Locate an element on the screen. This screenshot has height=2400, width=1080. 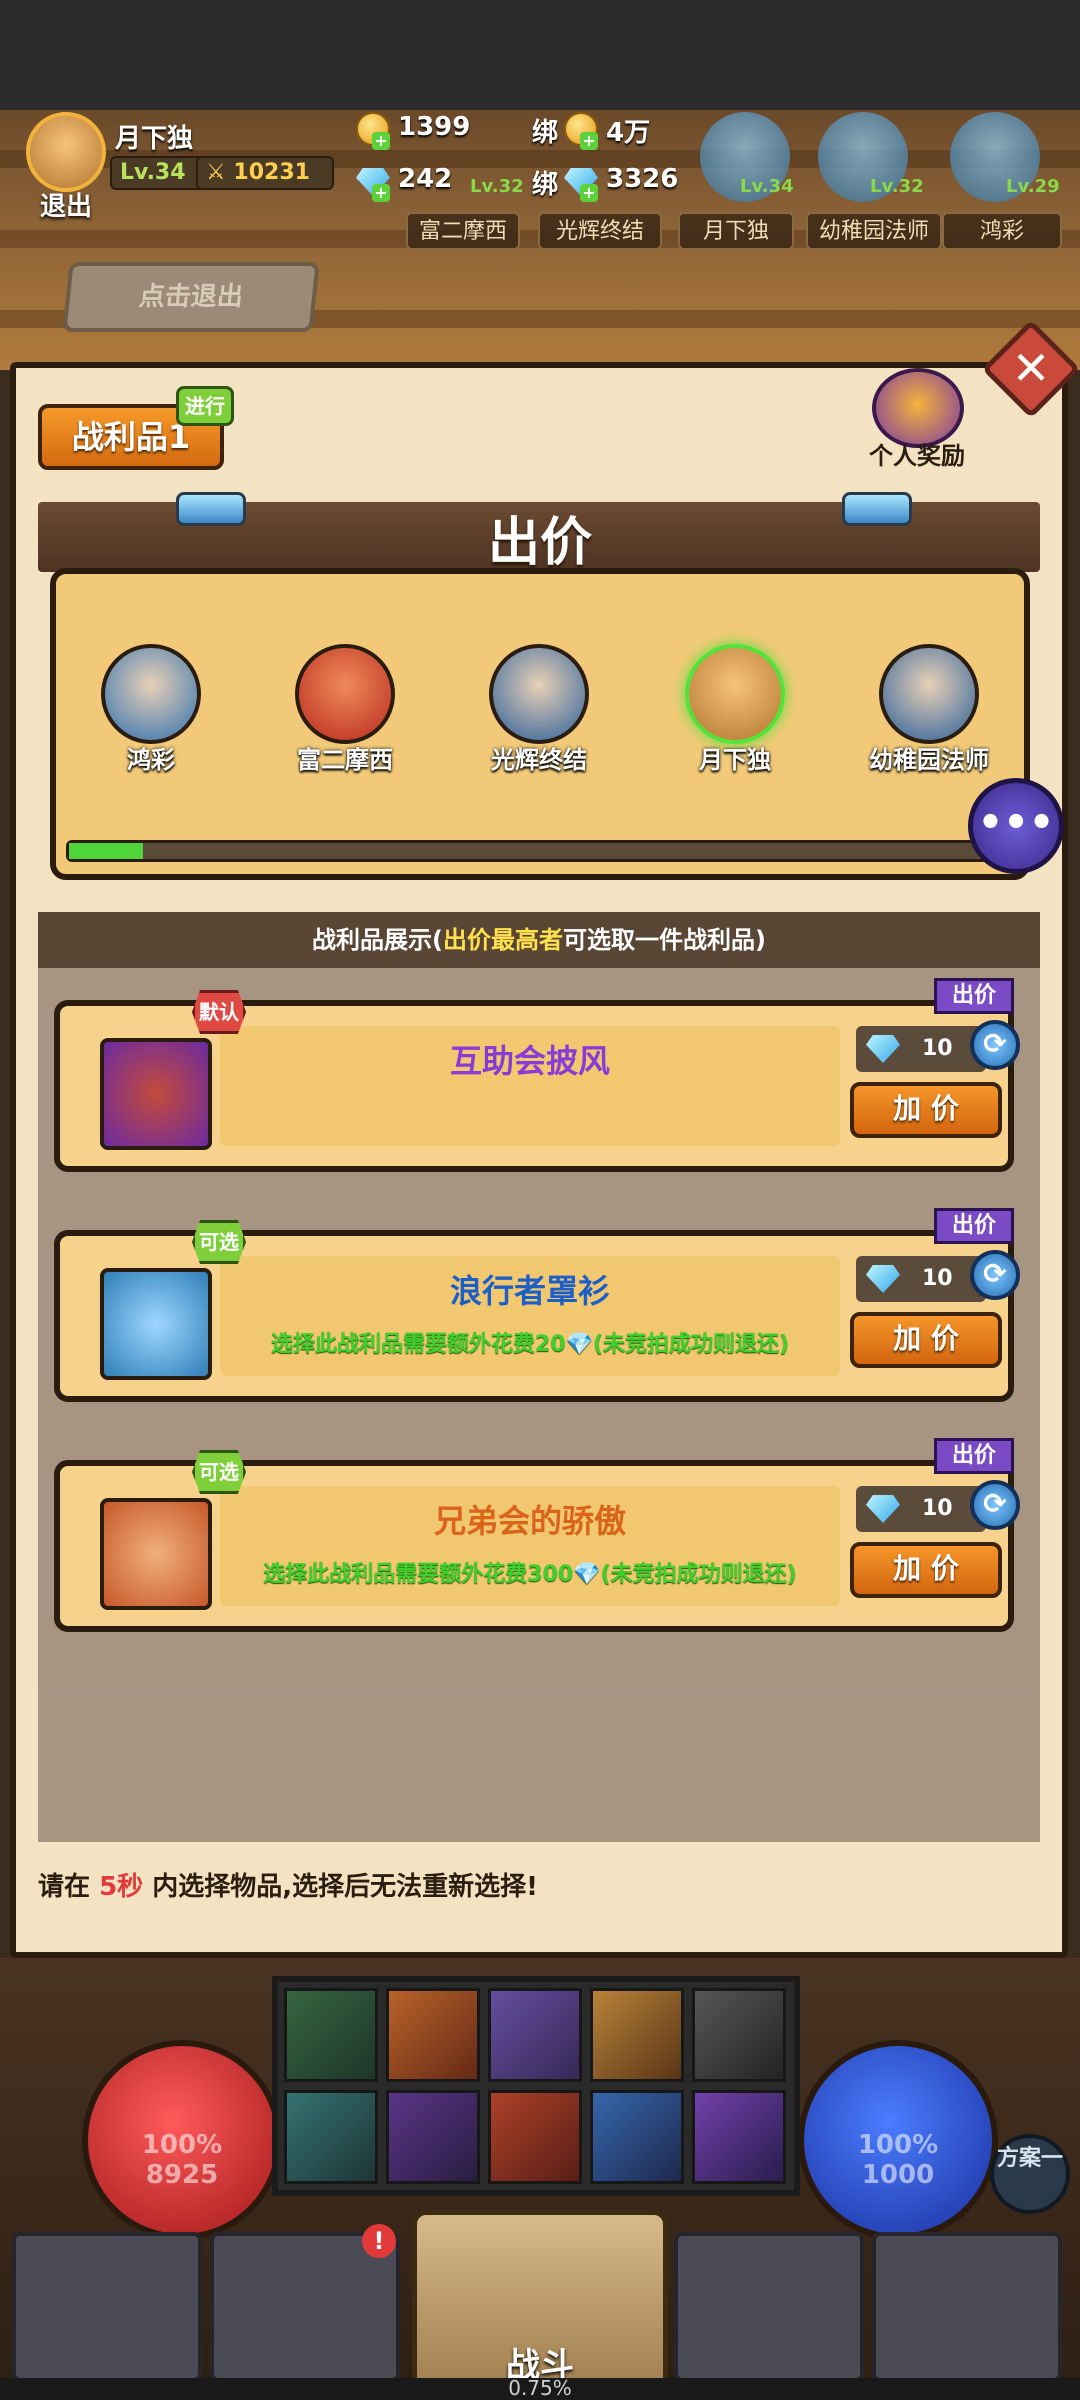
bidder: 光辉终结 is located at coordinates (539, 709).